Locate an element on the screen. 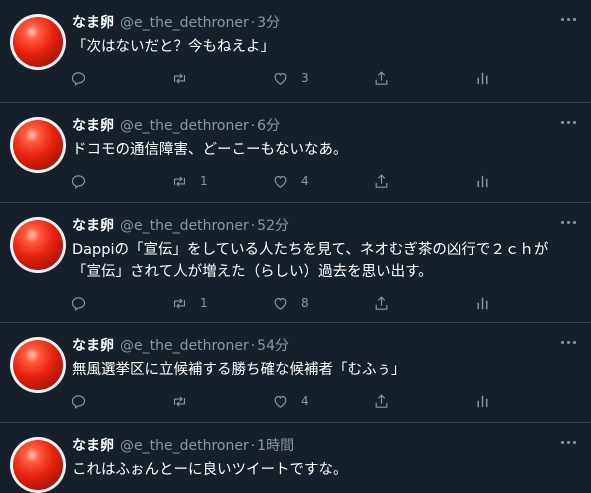 This screenshot has height=493, width=591. timestamp: 1時間 is located at coordinates (275, 446).